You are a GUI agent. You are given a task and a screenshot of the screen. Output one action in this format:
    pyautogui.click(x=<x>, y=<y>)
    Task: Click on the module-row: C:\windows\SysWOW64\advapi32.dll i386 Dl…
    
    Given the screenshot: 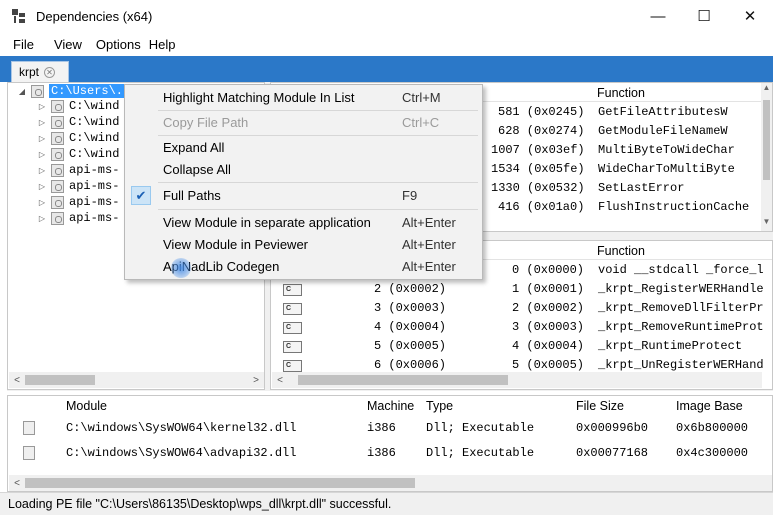 What is the action you would take?
    pyautogui.click(x=390, y=455)
    